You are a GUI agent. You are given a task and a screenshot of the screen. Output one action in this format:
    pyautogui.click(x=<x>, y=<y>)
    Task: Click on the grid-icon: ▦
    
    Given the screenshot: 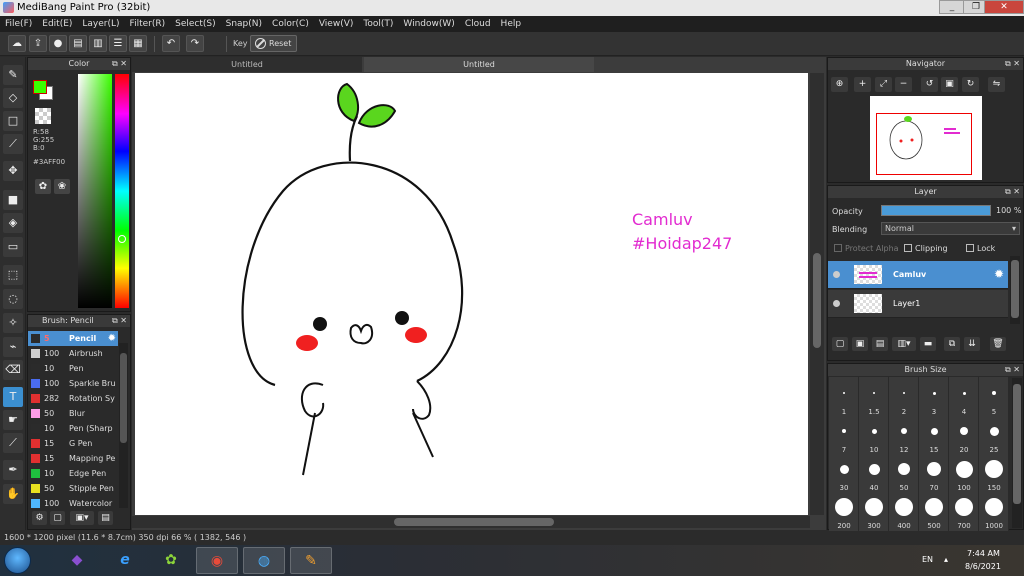 What is the action you would take?
    pyautogui.click(x=138, y=43)
    